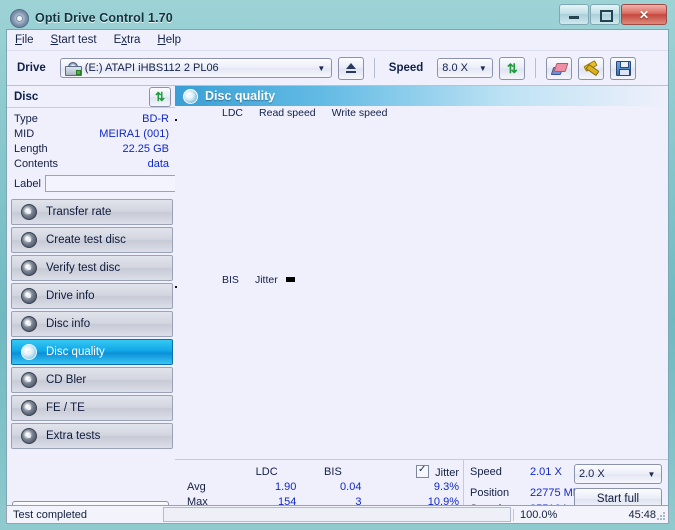  I want to click on sidebar-item-extra-tests: Extra tests, so click(92, 436).